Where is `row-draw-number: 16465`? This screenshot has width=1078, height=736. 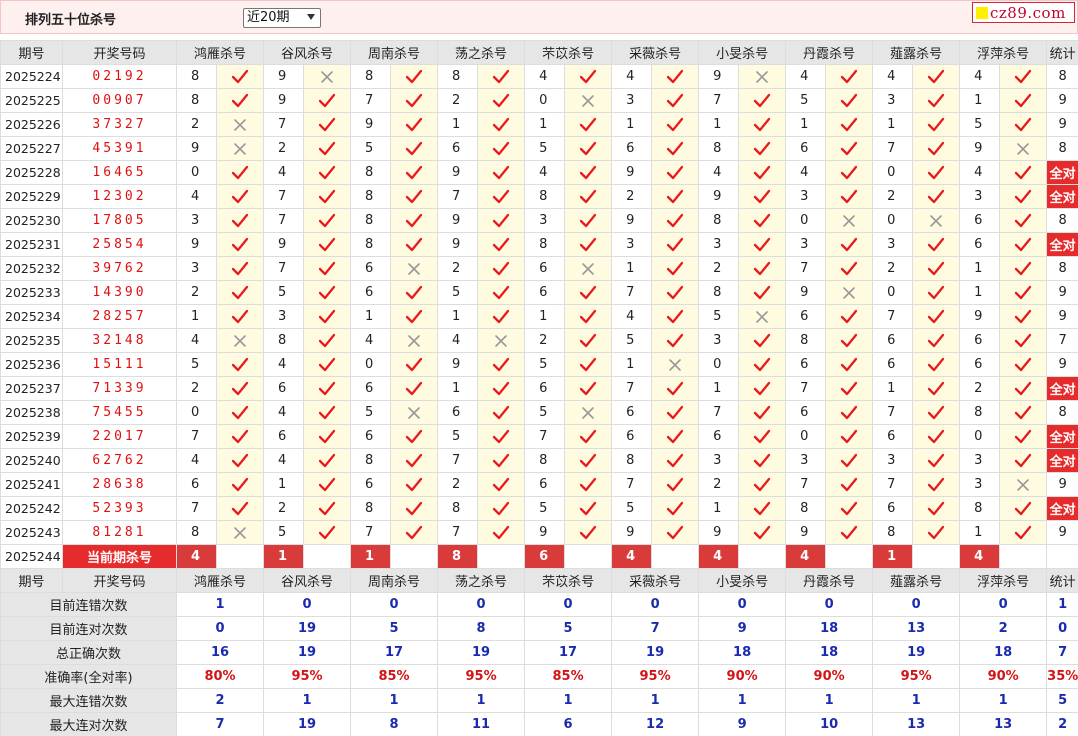 row-draw-number: 16465 is located at coordinates (119, 172).